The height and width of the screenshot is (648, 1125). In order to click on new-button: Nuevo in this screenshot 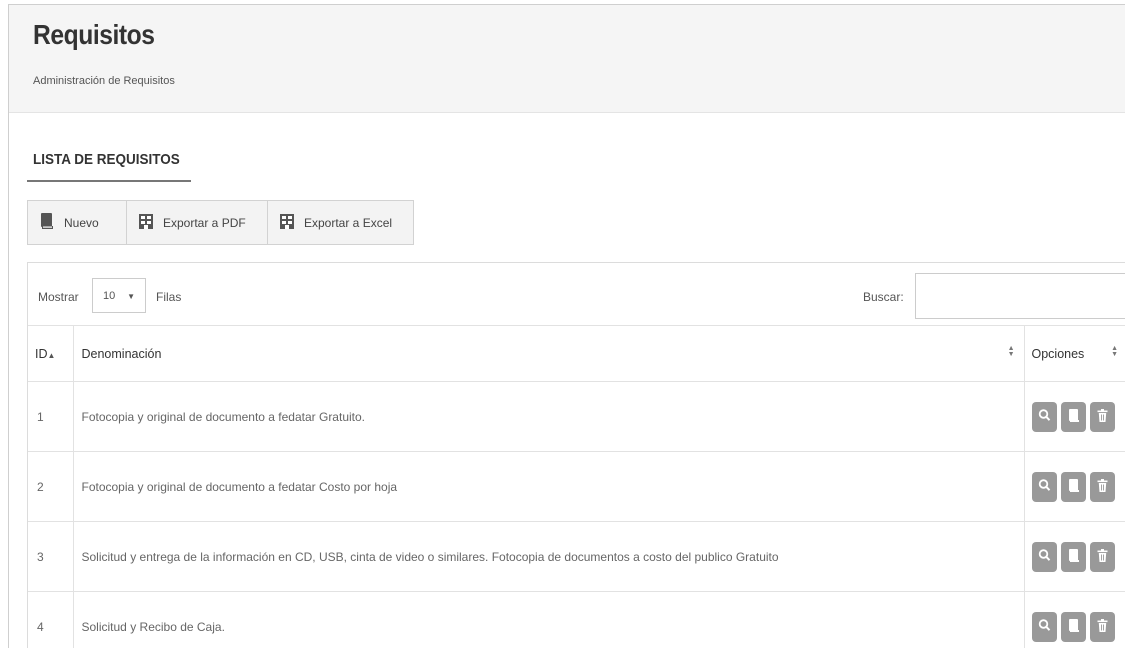, I will do `click(77, 222)`.